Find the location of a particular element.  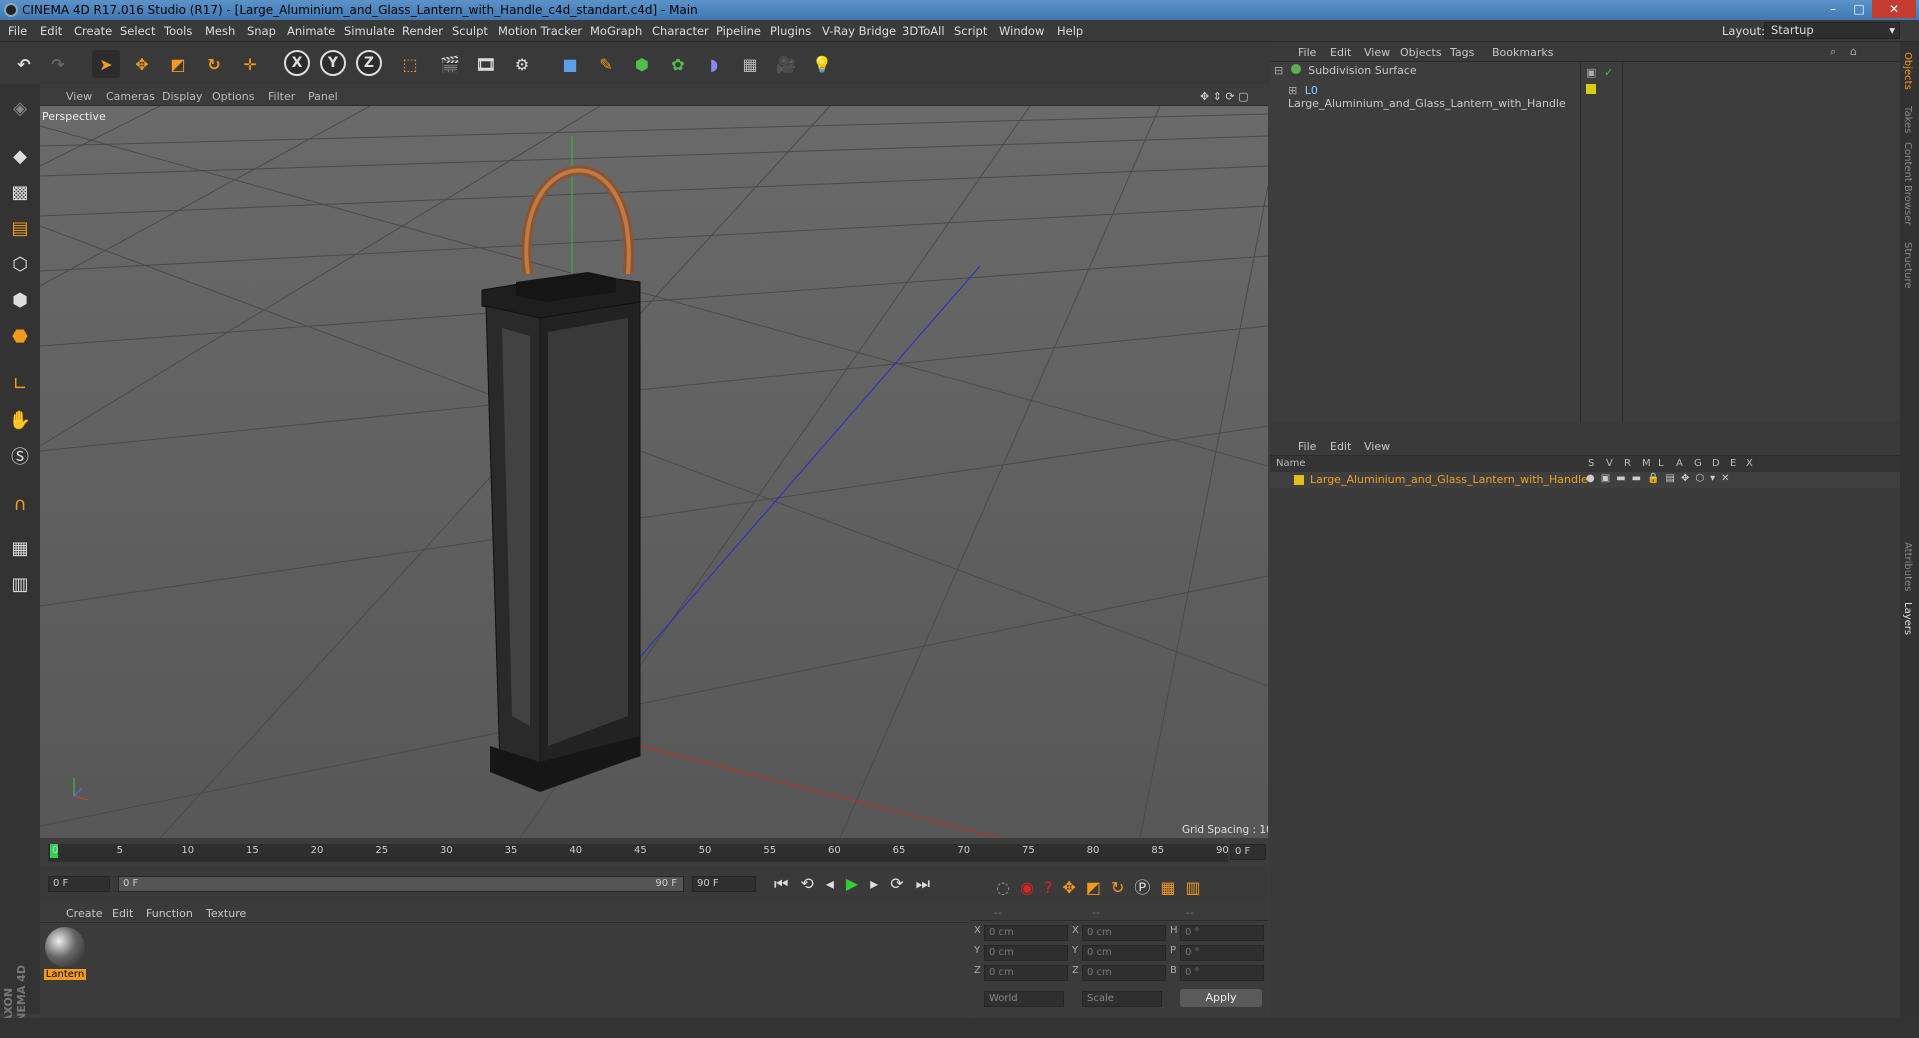

key-move-icon: ✥ is located at coordinates (1073, 887).